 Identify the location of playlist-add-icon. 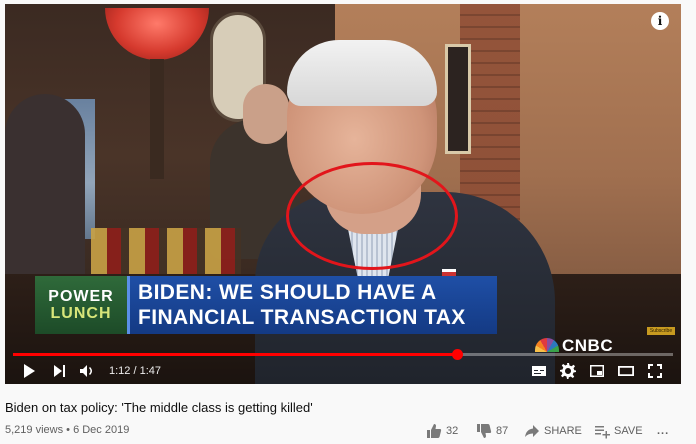
(602, 432).